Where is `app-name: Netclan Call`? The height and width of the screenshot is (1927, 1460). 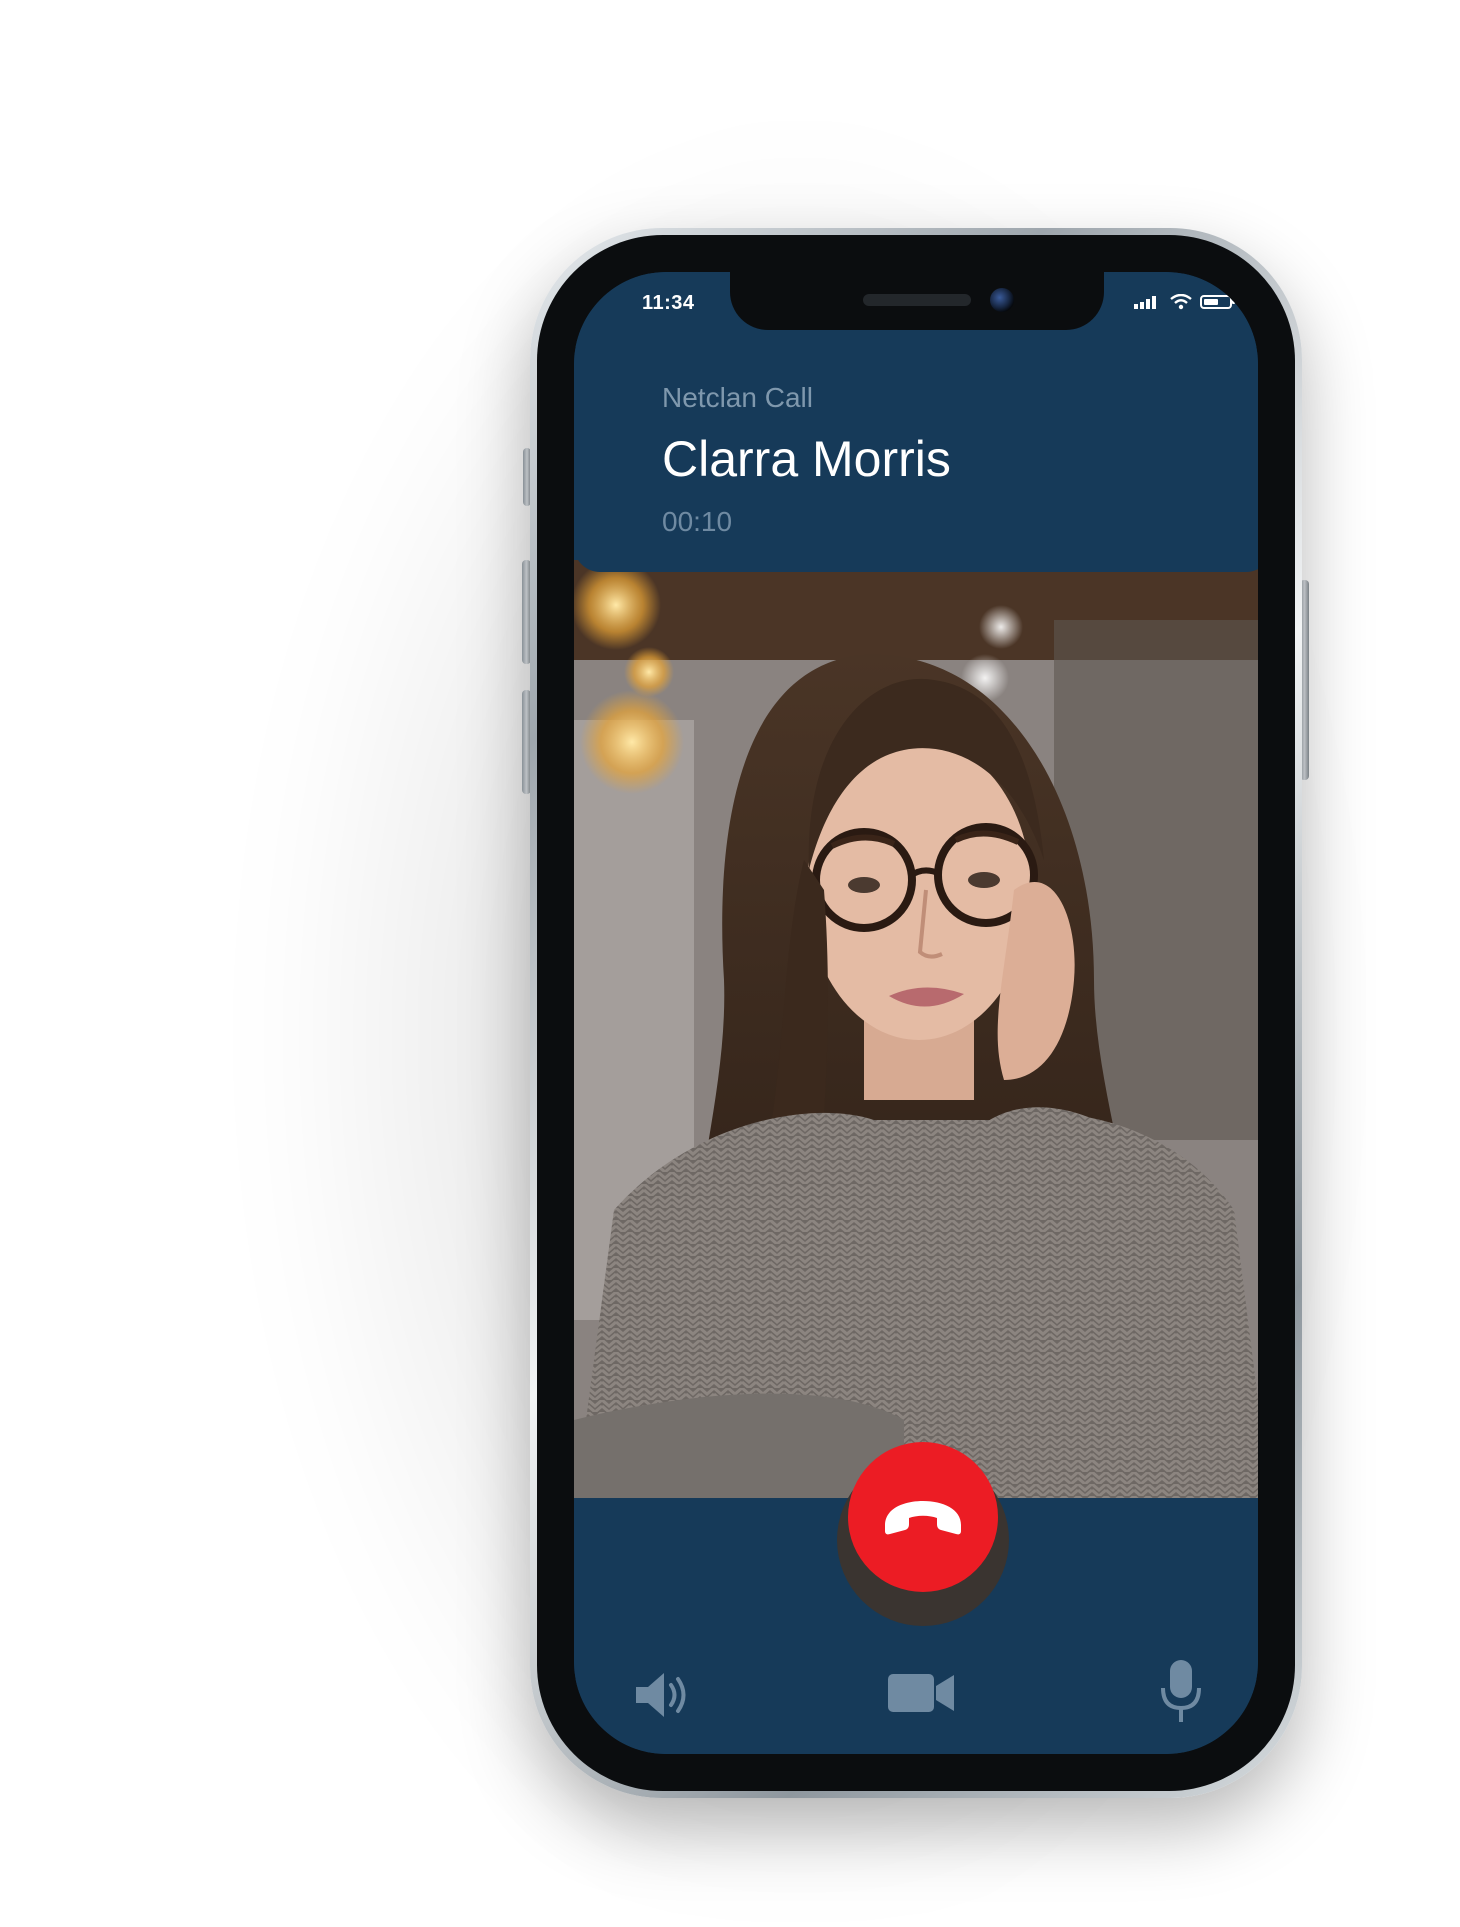 app-name: Netclan Call is located at coordinates (737, 397).